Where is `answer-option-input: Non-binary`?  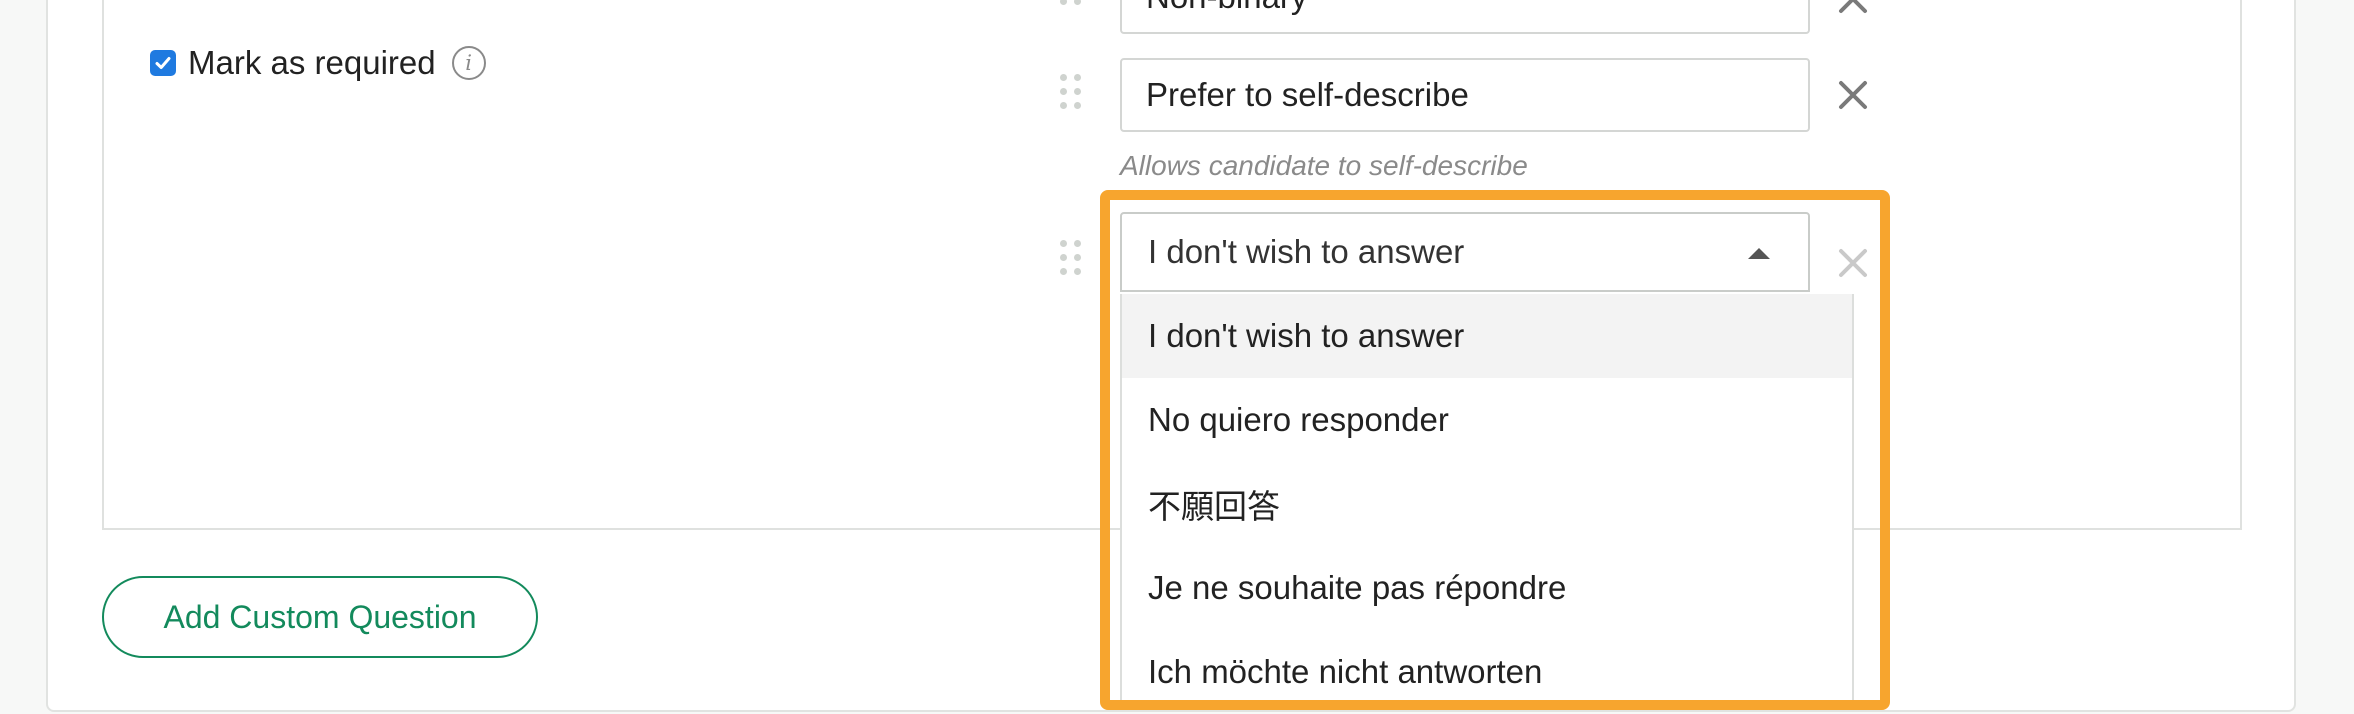 answer-option-input: Non-binary is located at coordinates (1465, 17).